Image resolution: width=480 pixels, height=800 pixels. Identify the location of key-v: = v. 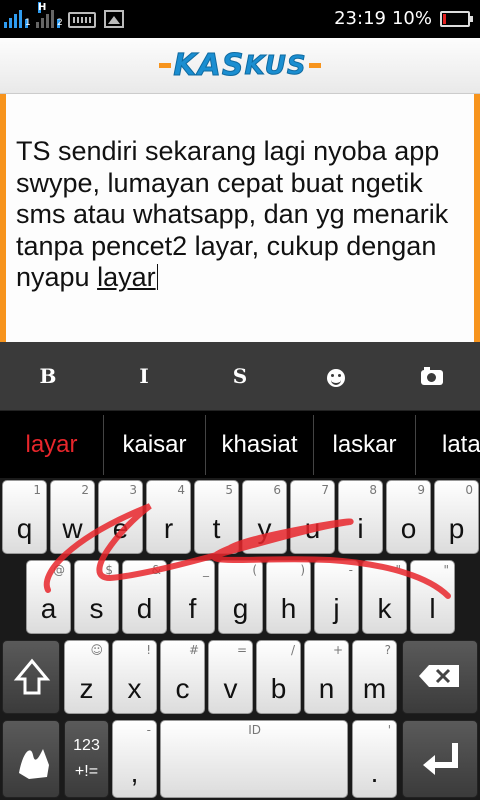
(230, 677).